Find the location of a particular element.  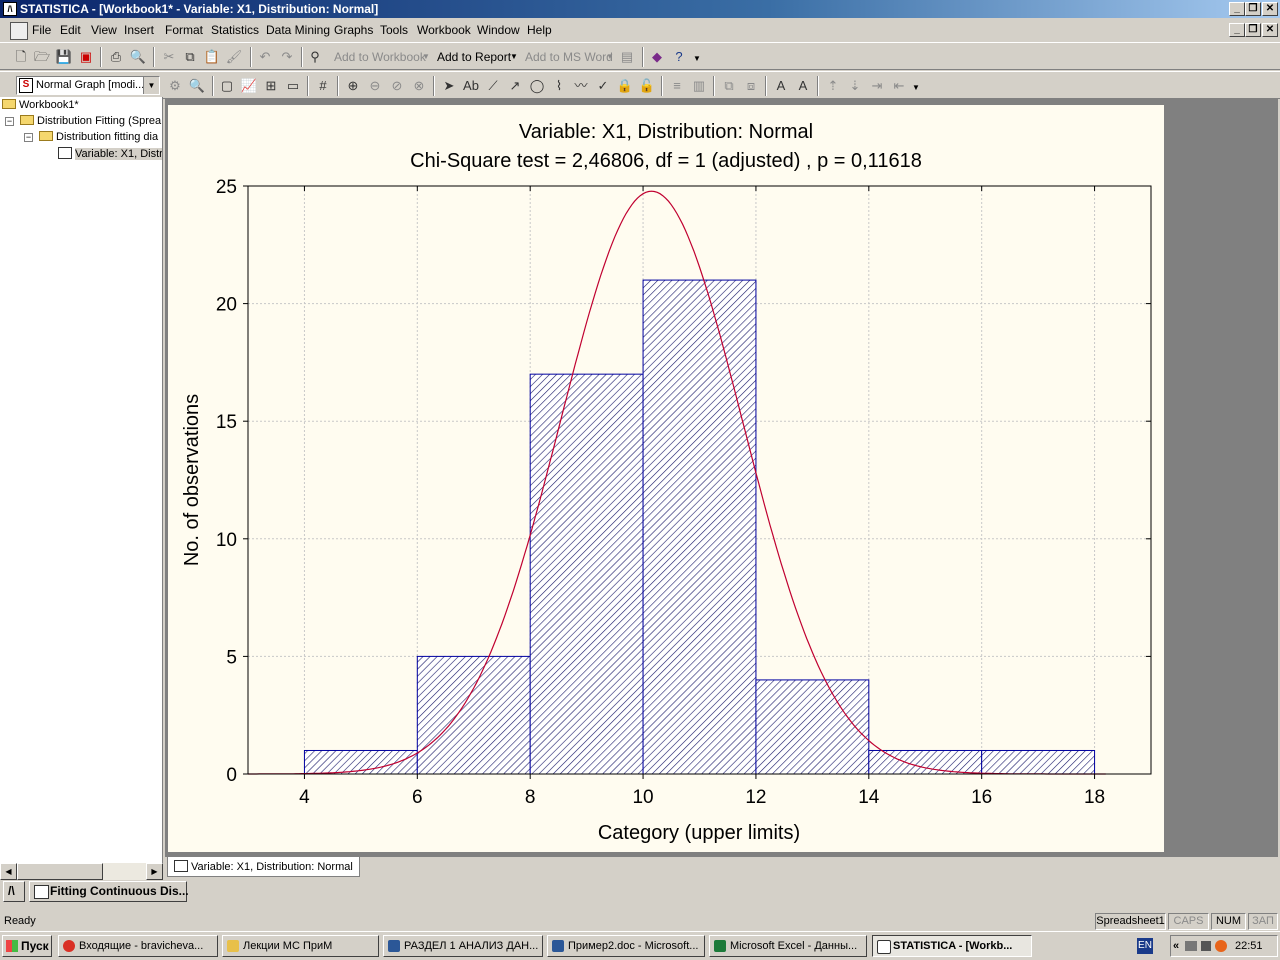

tree-root: Workbook1* is located at coordinates (40, 105).